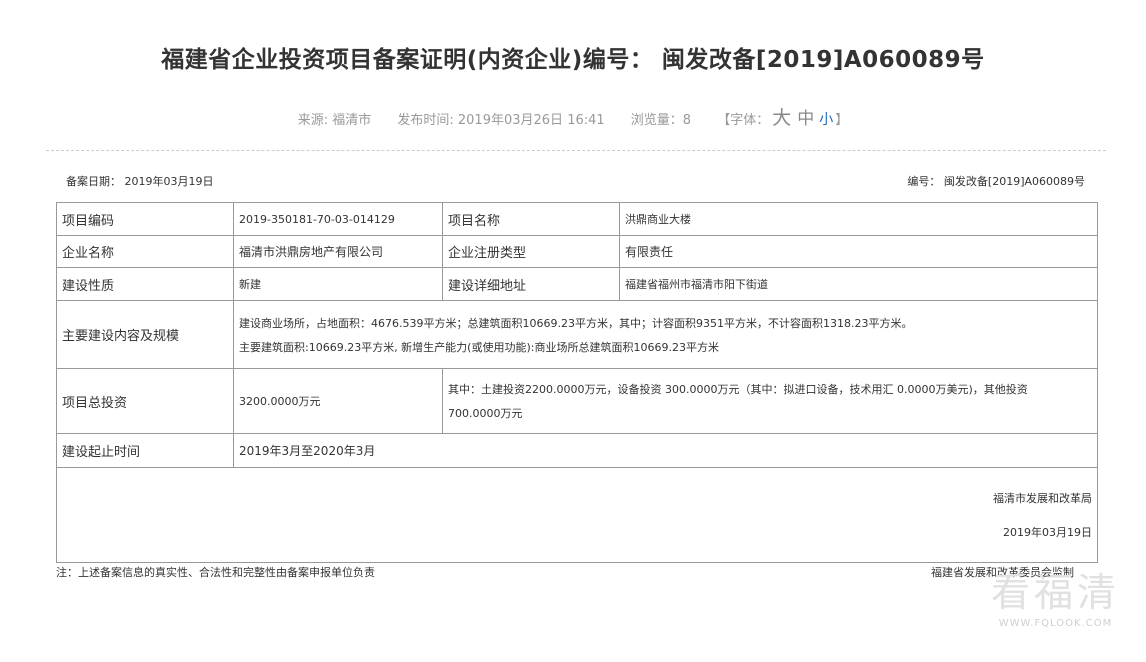 The height and width of the screenshot is (662, 1146). Describe the element at coordinates (215, 572) in the screenshot. I see `disclaimer-note: 注：上述备案信息的真实性、合法性和完整性由备案申报单位负责` at that location.